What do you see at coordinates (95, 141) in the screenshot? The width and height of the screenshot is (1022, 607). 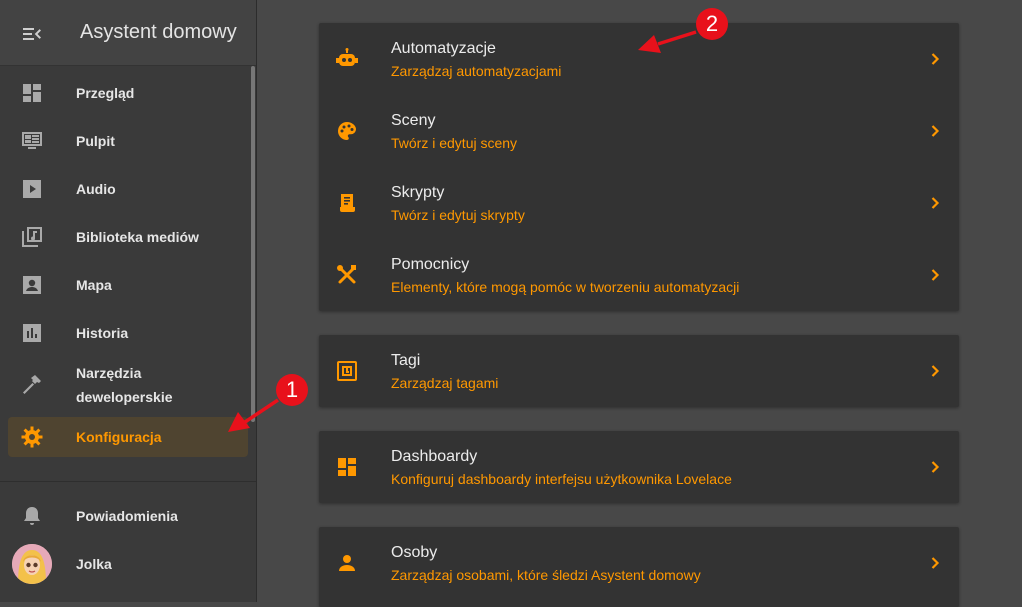 I see `sidebar-item-label: Pulpit` at bounding box center [95, 141].